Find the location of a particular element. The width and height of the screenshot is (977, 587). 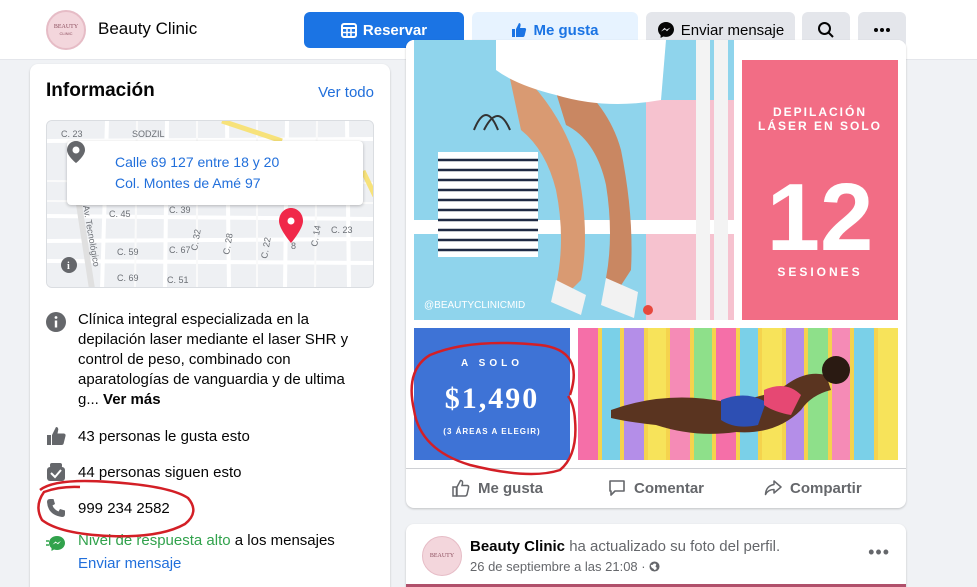

comment-button: Comentar is located at coordinates (656, 488).